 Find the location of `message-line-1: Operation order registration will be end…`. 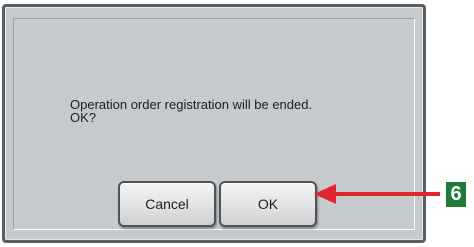

message-line-1: Operation order registration will be end… is located at coordinates (191, 104).